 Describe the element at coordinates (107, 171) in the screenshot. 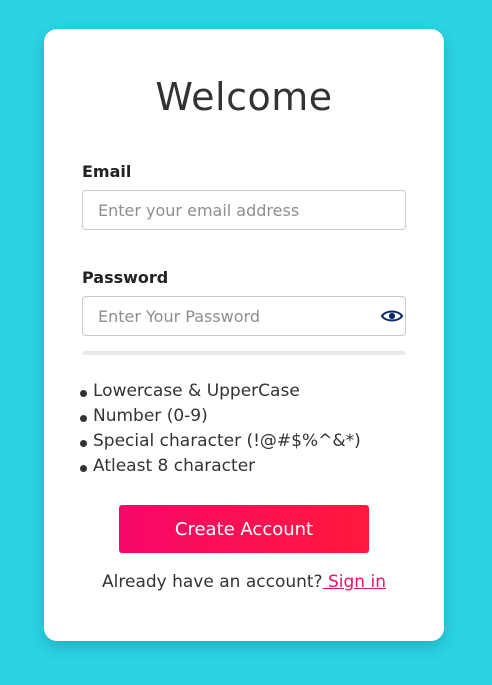

I see `email-label: Email` at that location.